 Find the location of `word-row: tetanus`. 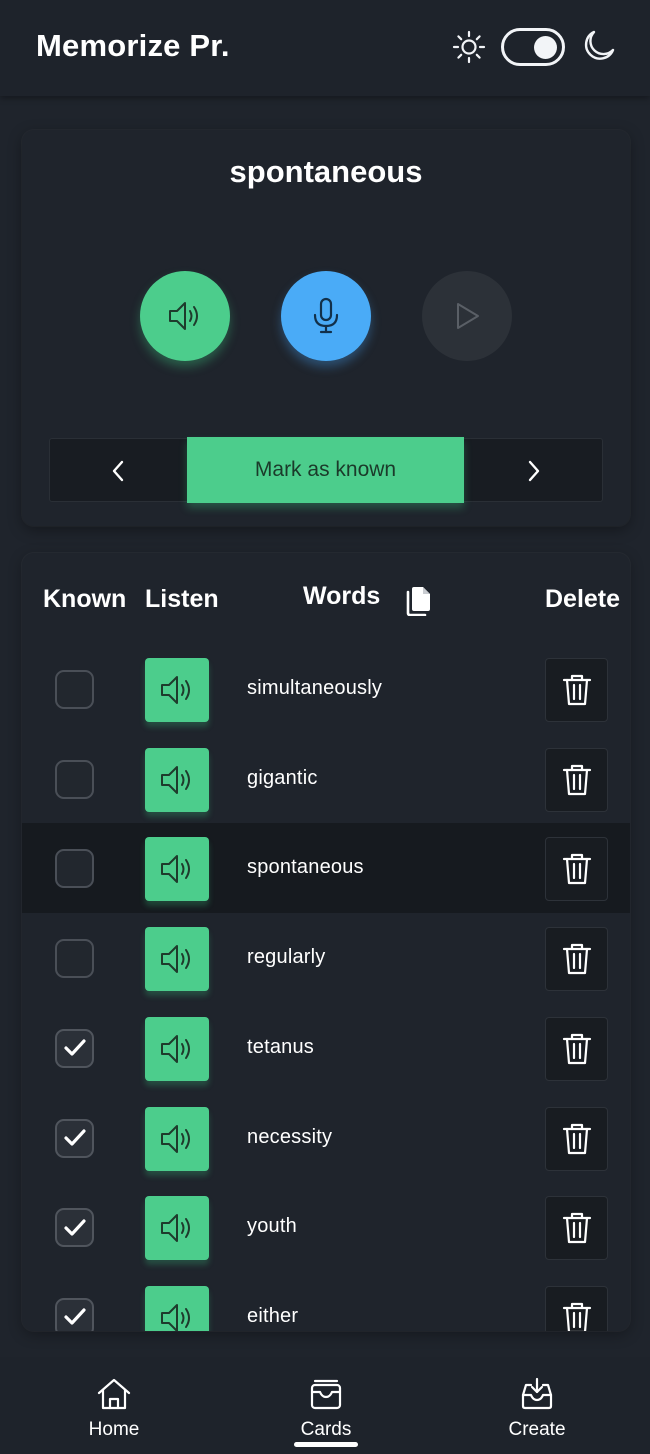

word-row: tetanus is located at coordinates (326, 1048).